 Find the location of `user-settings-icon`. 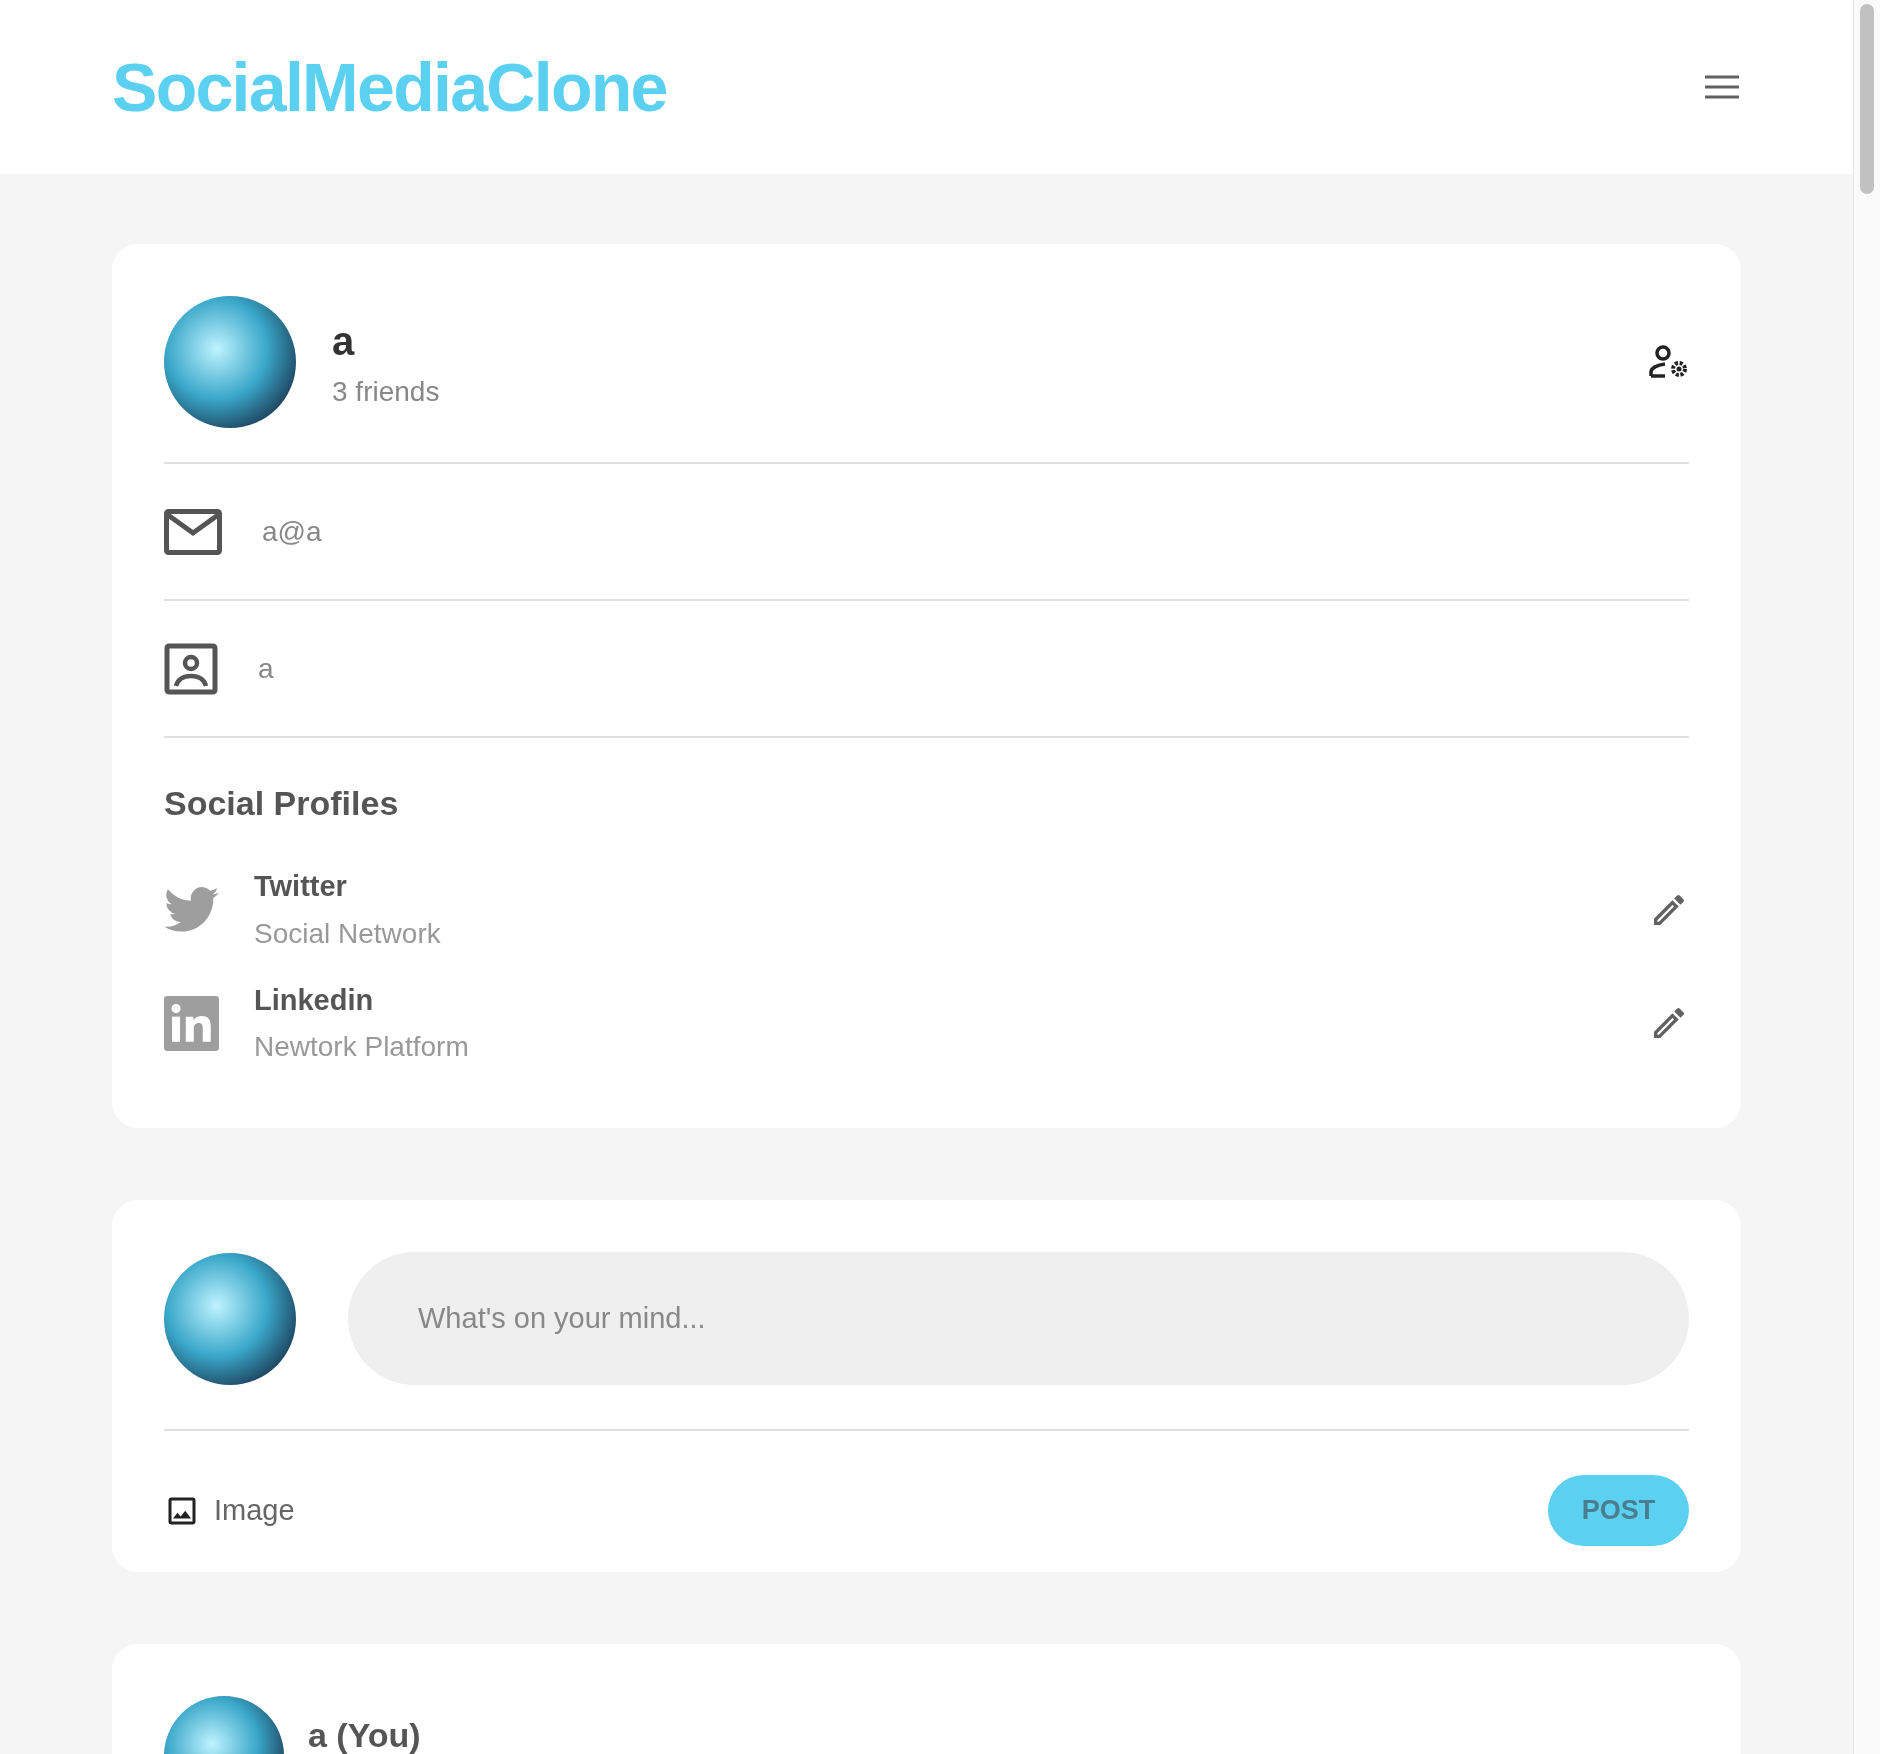

user-settings-icon is located at coordinates (1669, 362).